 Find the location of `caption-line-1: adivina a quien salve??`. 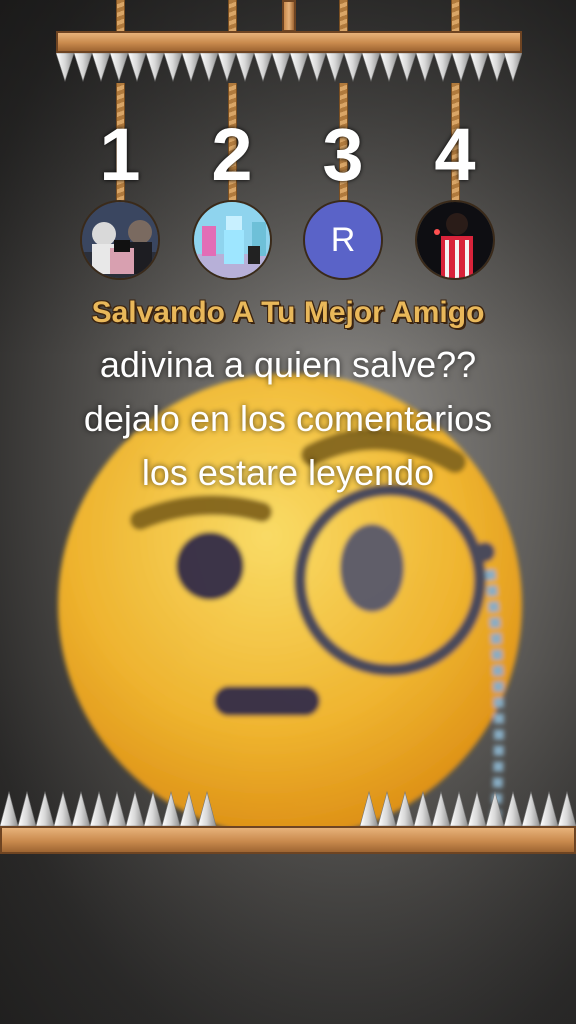

caption-line-1: adivina a quien salve?? is located at coordinates (288, 364).